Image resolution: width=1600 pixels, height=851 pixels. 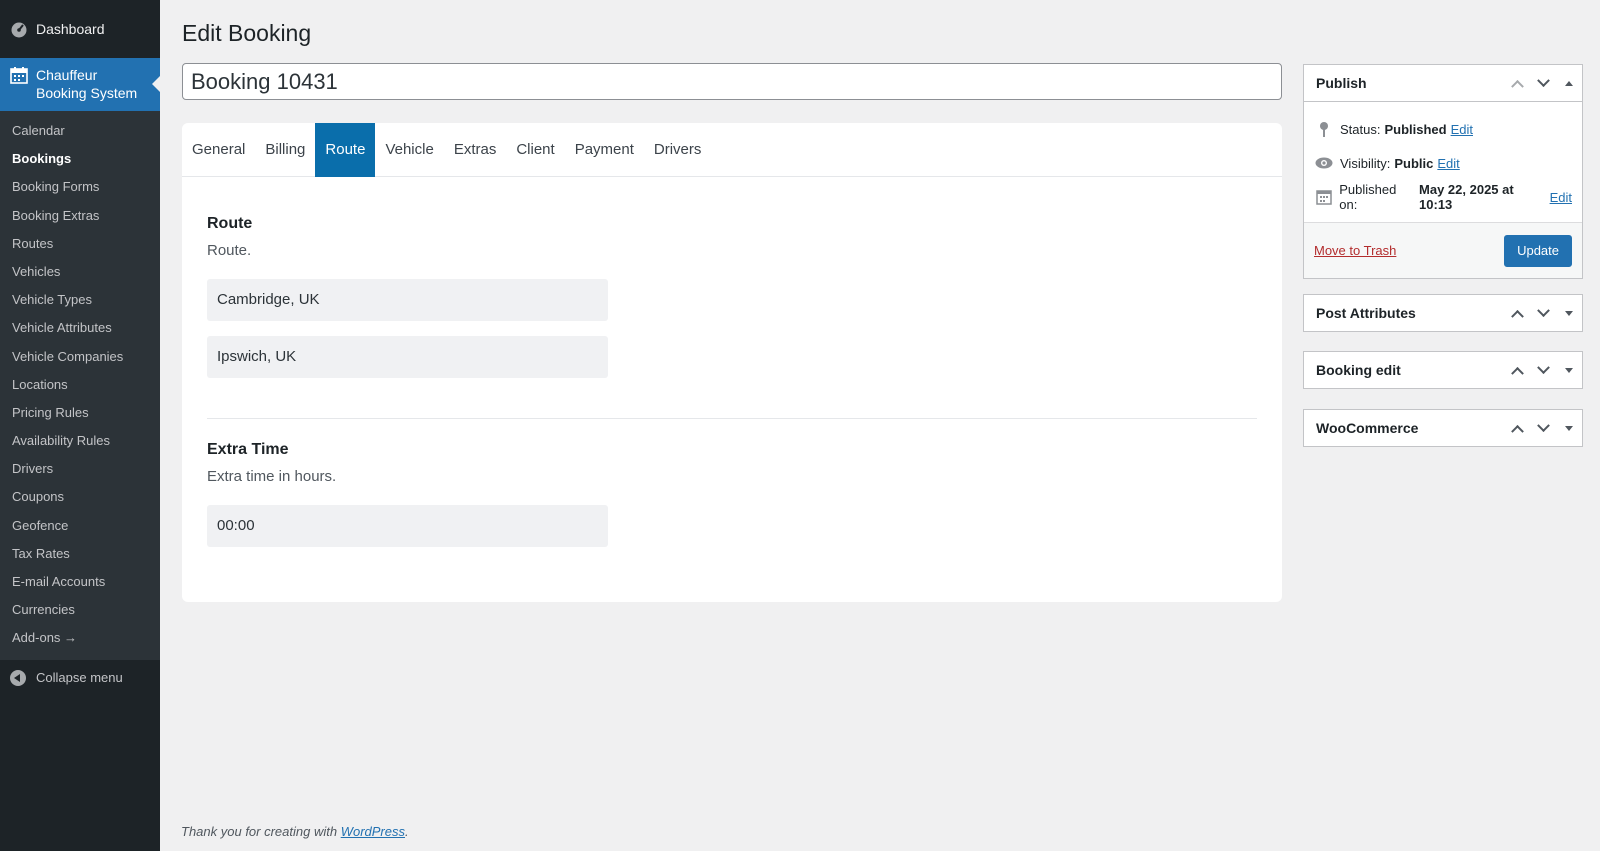 I want to click on submenu-item-coupons: Coupons, so click(x=80, y=497).